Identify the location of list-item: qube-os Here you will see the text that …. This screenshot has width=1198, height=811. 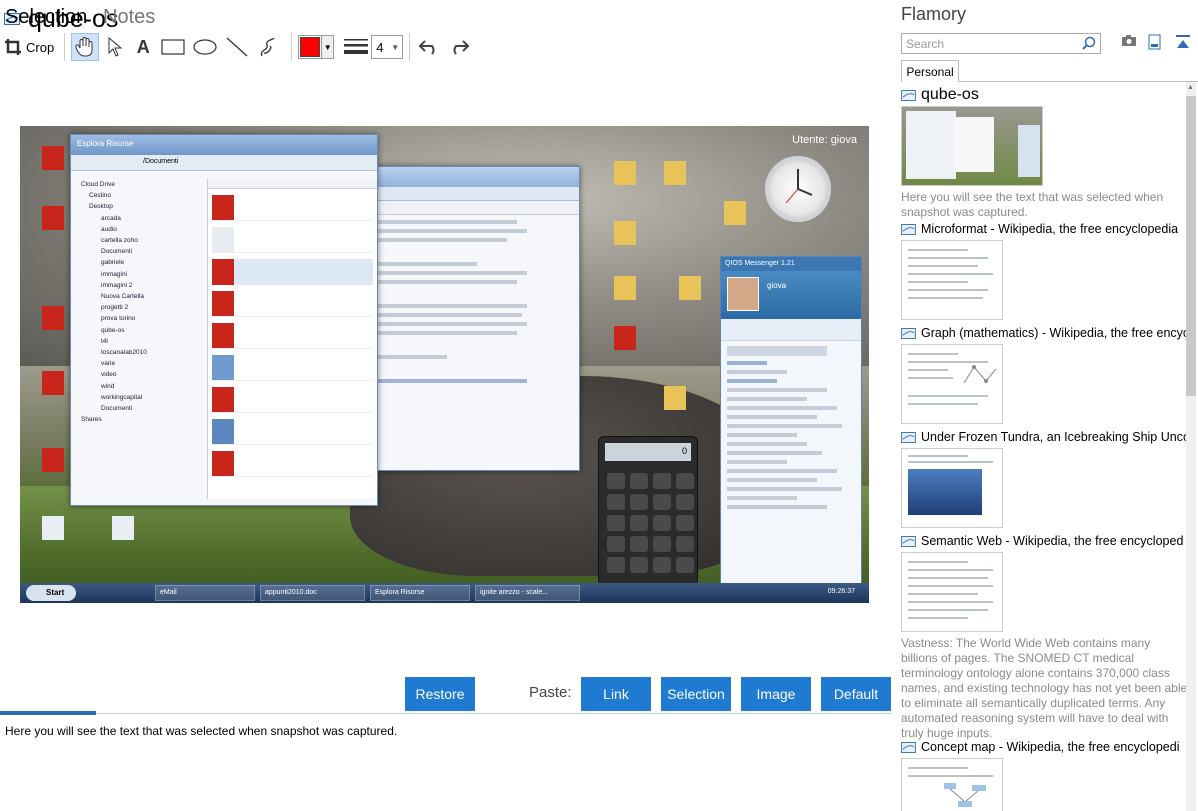
(1045, 153).